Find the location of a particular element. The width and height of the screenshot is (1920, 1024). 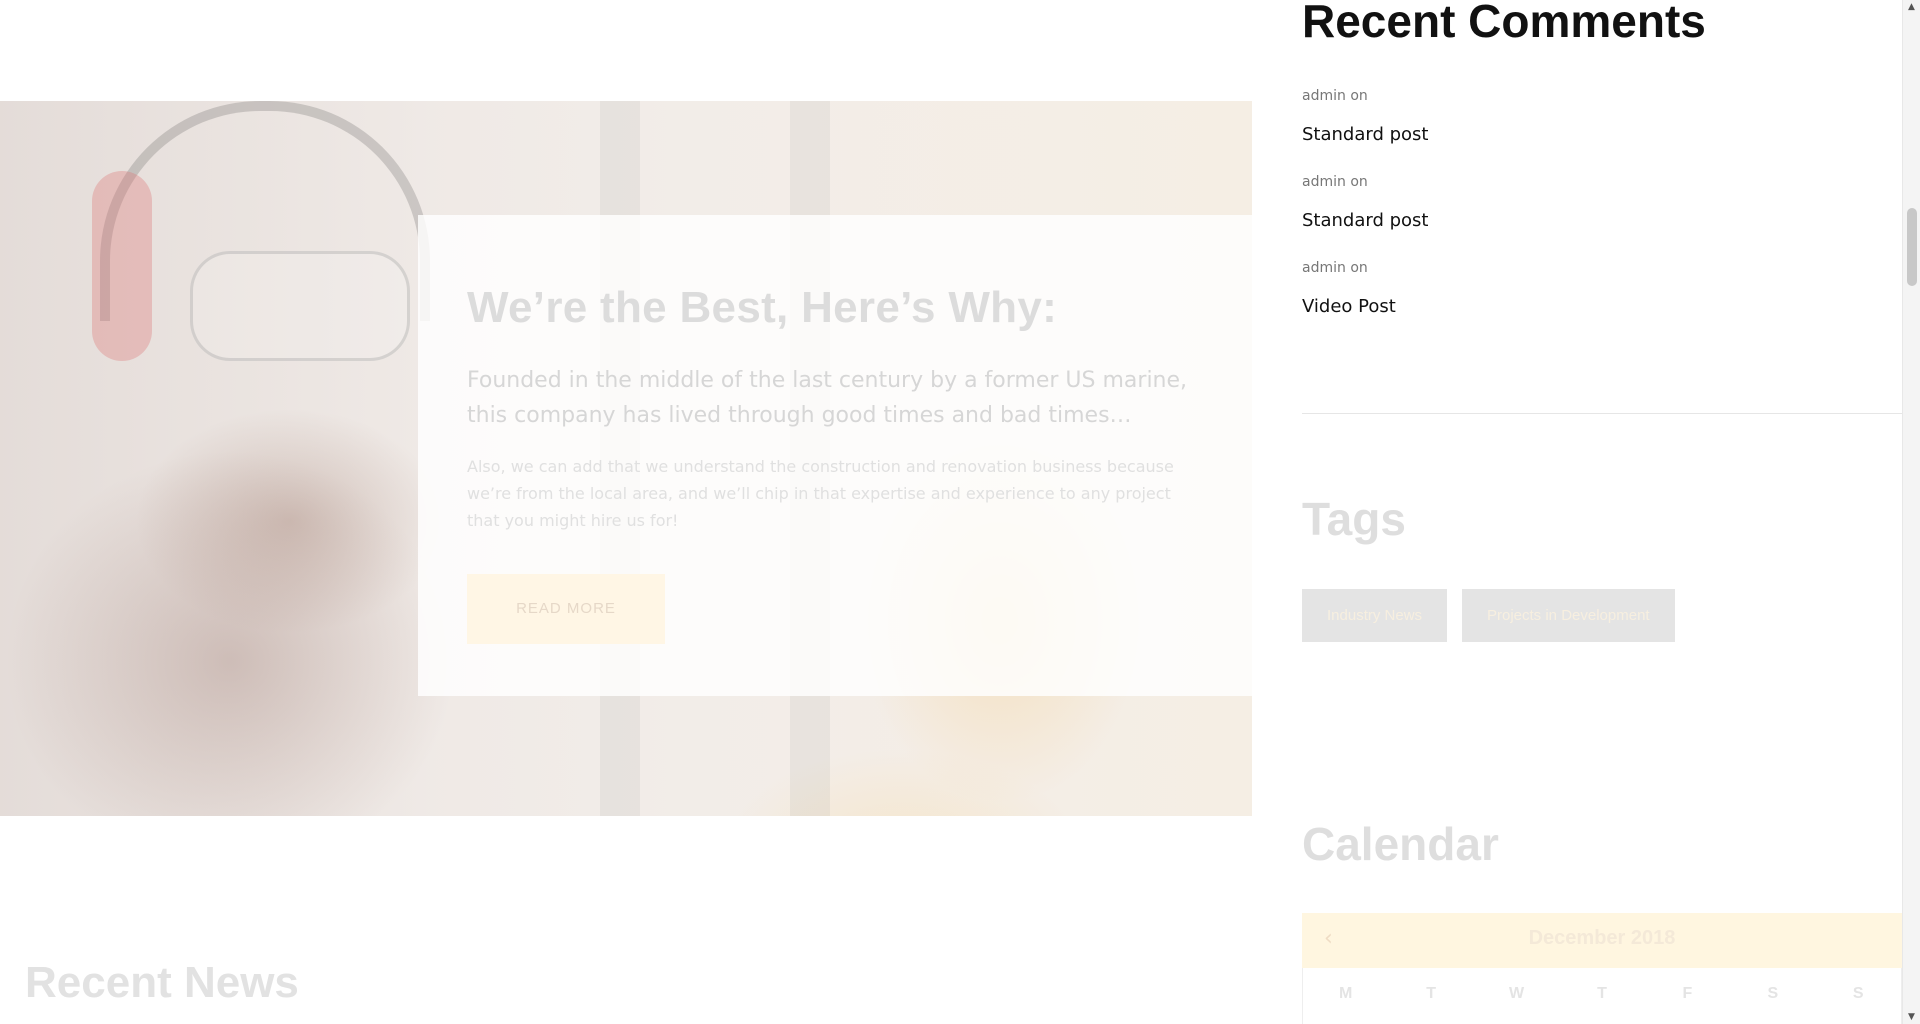

about-title: We’re the Best, Here’s Why: is located at coordinates (762, 307).